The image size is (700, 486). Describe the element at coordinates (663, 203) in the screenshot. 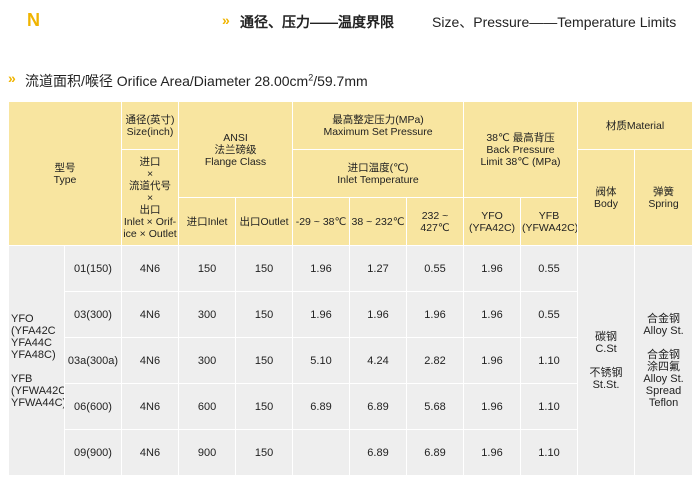

I see `spring-header-en: Spring` at that location.